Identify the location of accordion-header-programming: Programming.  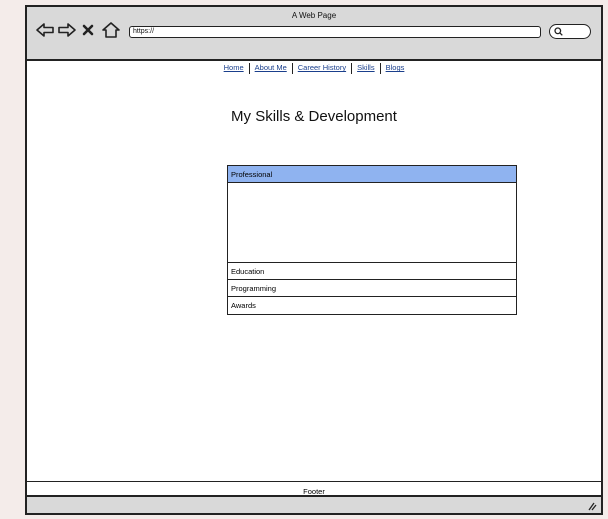
(372, 288).